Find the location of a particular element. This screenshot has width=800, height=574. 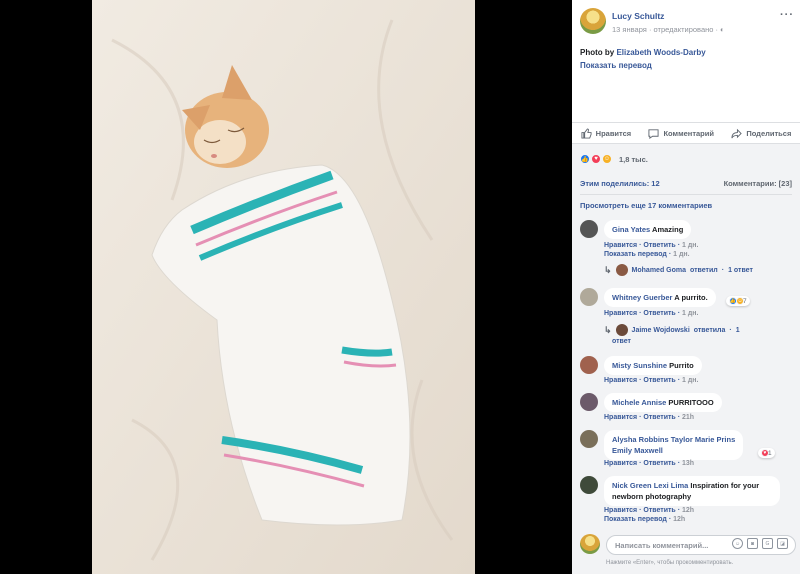

commenter-name: Whitney Guerber is located at coordinates (642, 297).